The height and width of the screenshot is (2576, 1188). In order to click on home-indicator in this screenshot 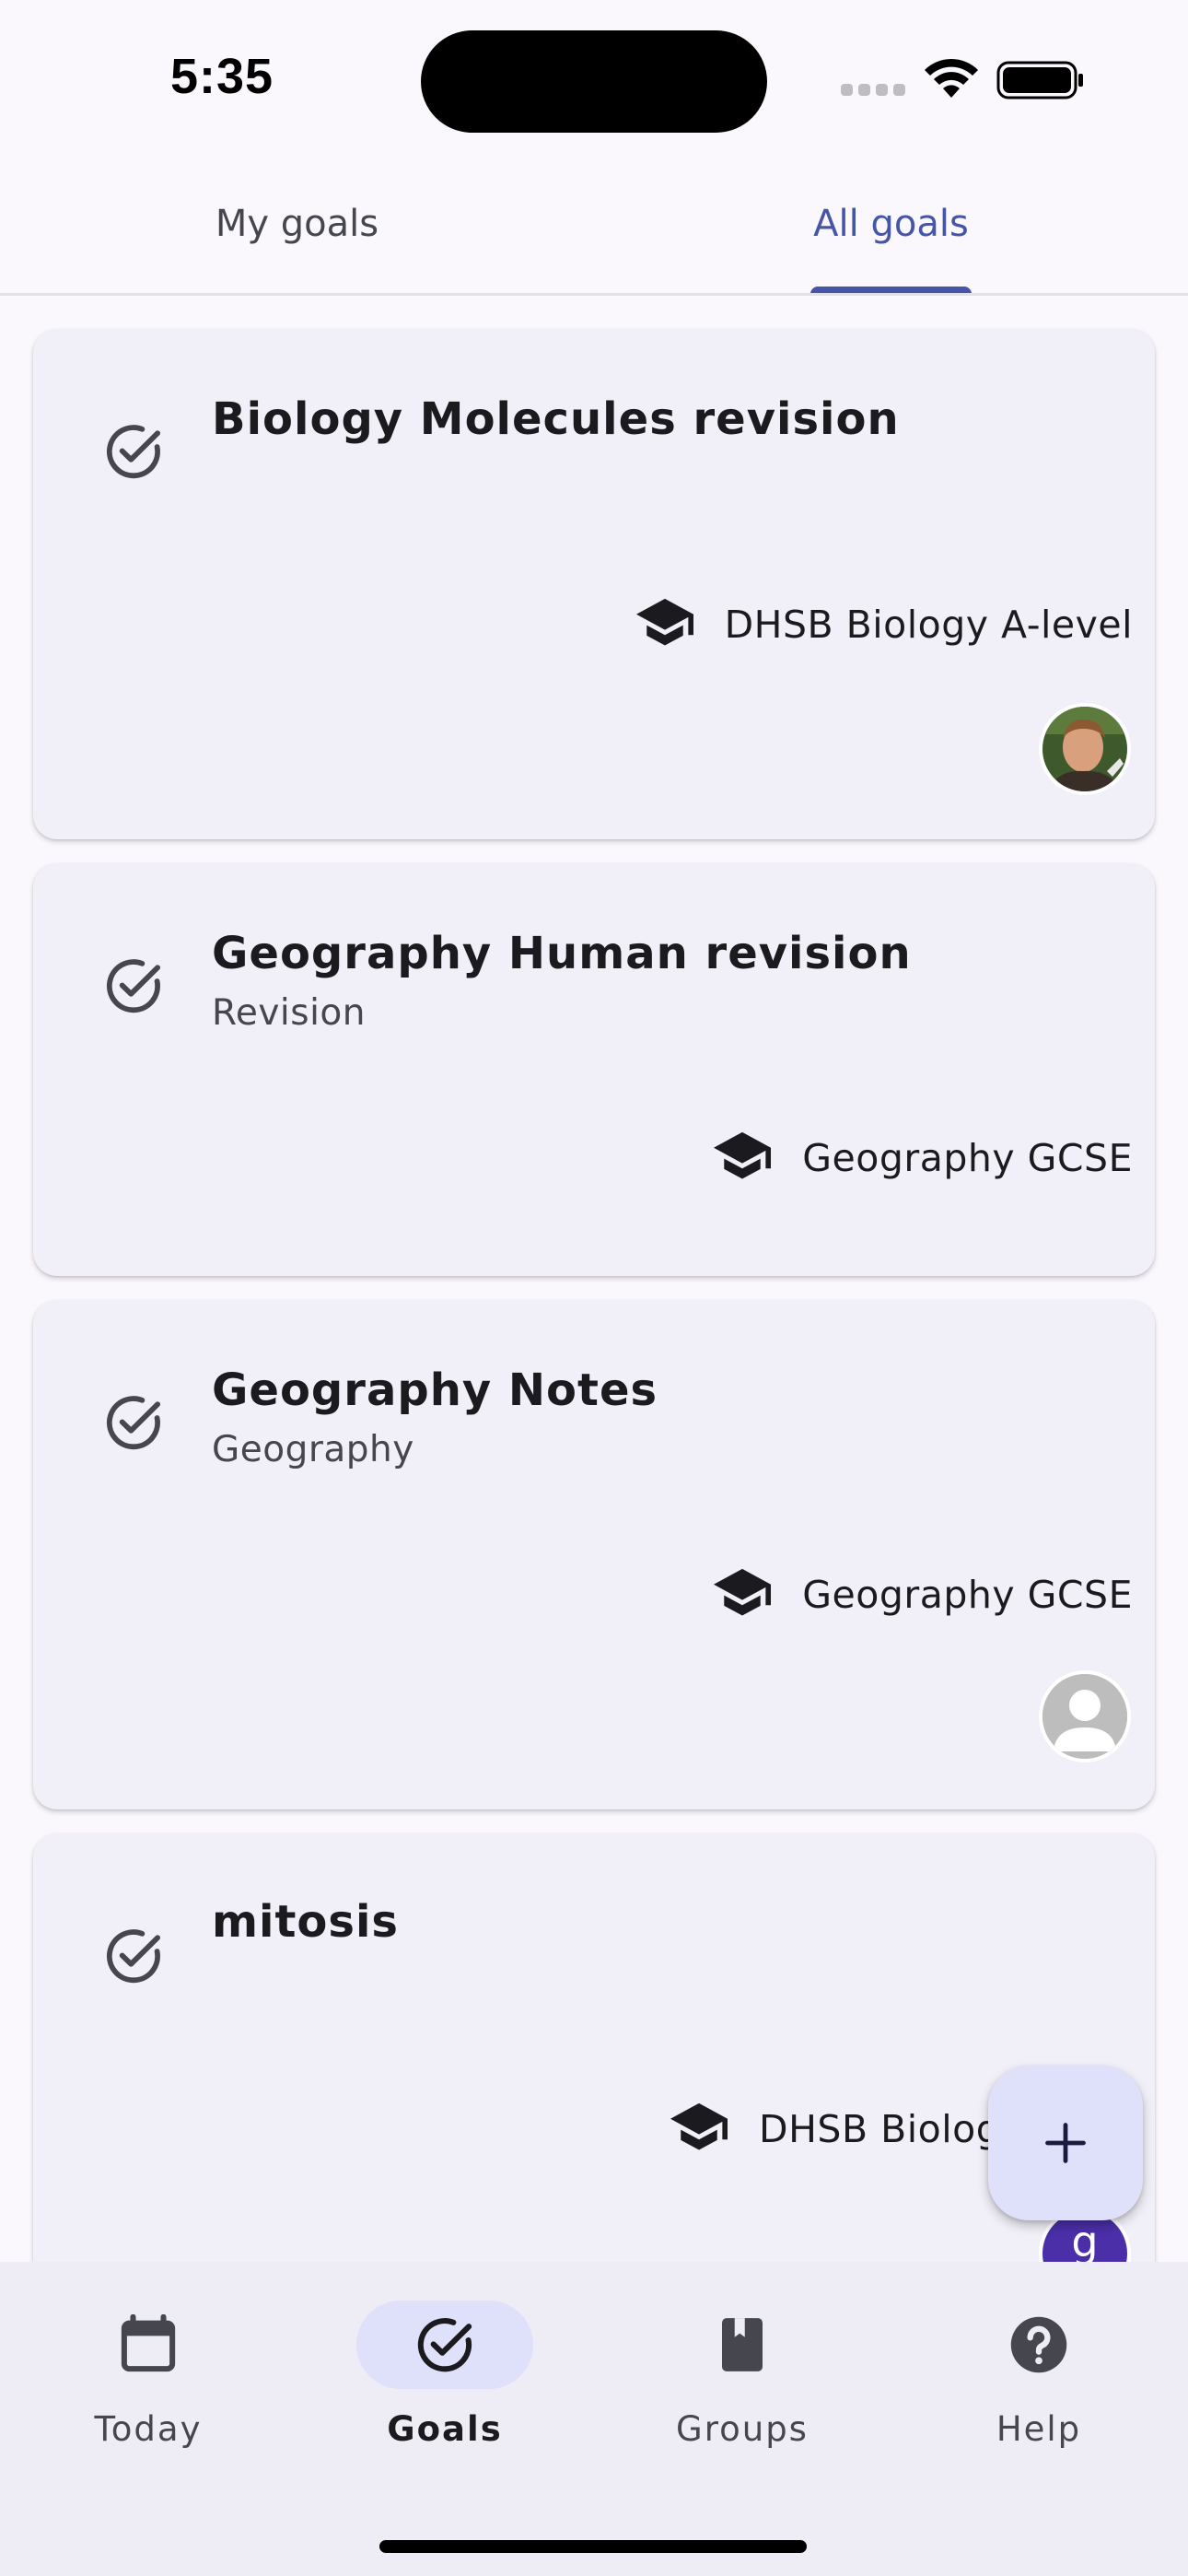, I will do `click(593, 2546)`.